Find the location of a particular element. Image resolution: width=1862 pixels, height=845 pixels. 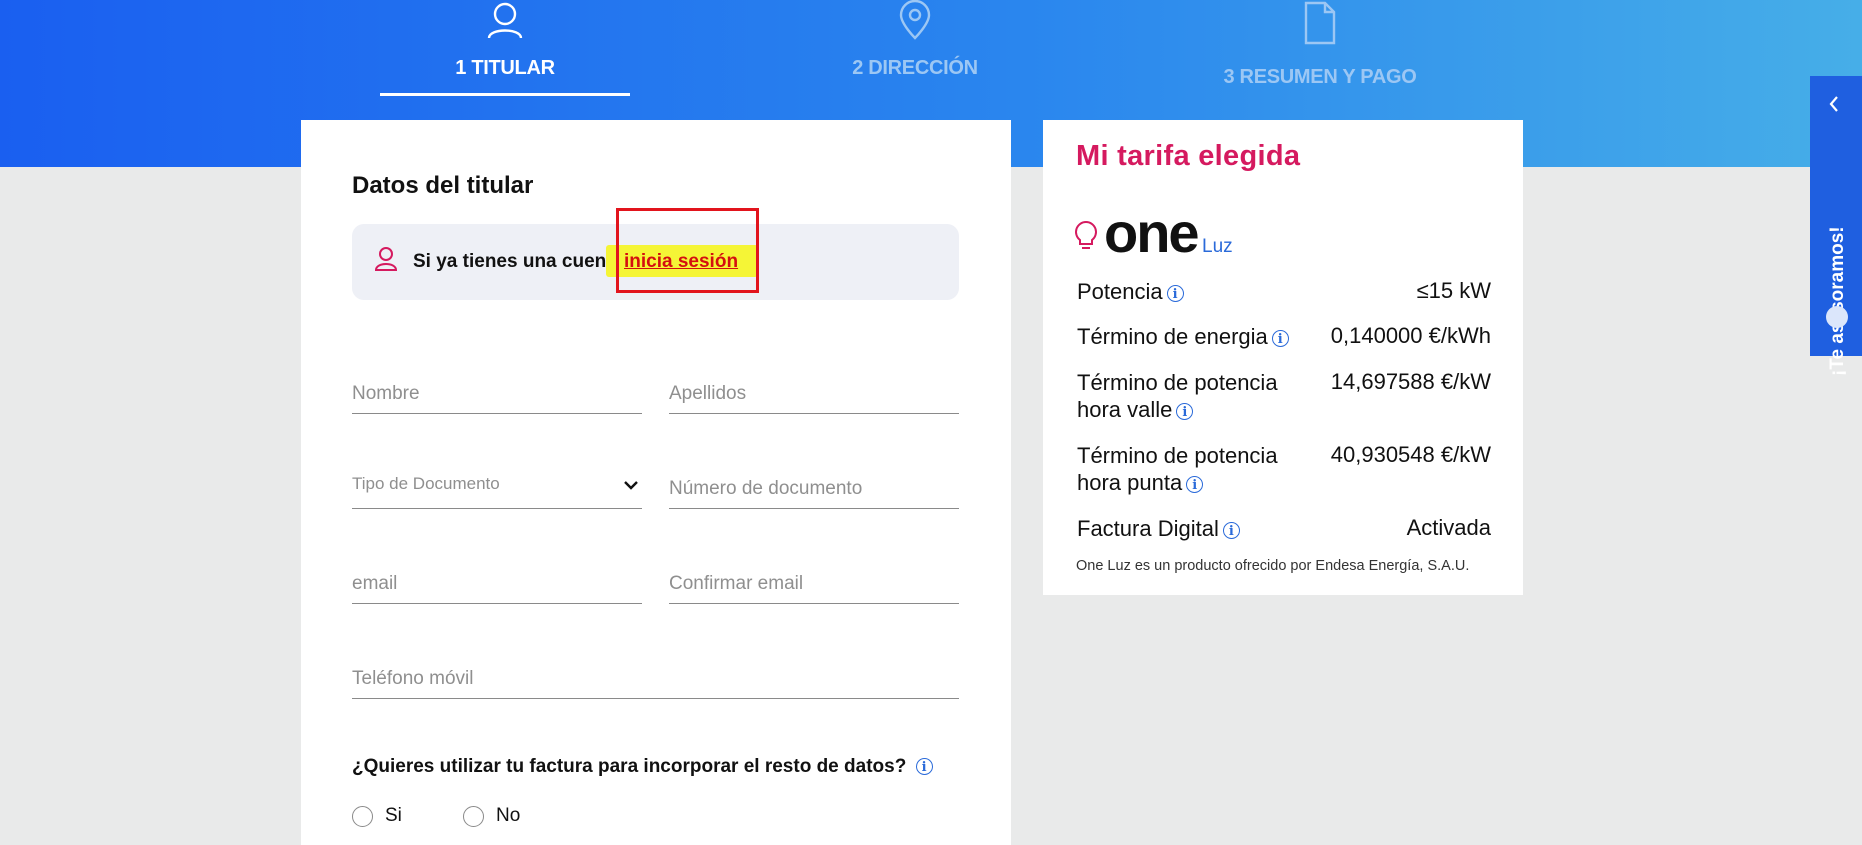

step-resumen-pago: 3 RESUMEN Y PAGO is located at coordinates (1320, 44).